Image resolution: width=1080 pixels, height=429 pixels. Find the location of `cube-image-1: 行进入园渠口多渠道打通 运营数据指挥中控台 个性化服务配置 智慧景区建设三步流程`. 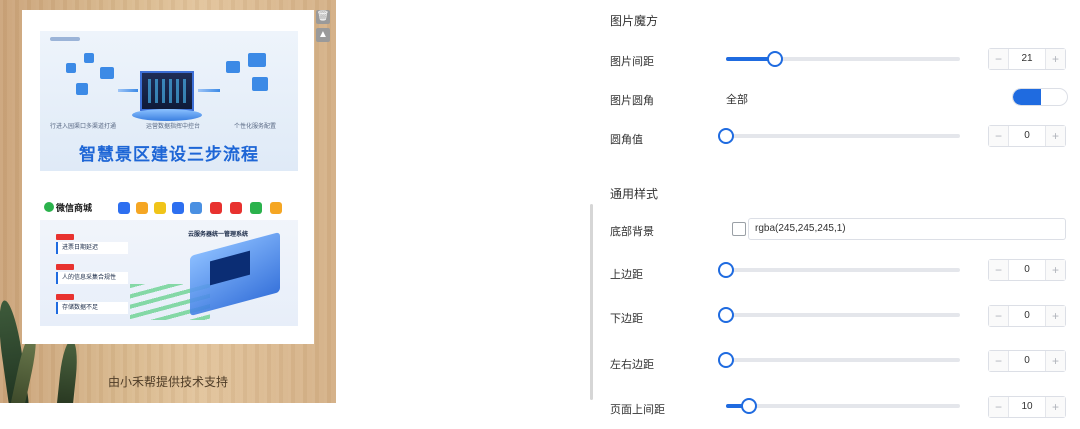

cube-image-1: 行进入园渠口多渠道打通 运营数据指挥中控台 个性化服务配置 智慧景区建设三步流程 is located at coordinates (169, 101).